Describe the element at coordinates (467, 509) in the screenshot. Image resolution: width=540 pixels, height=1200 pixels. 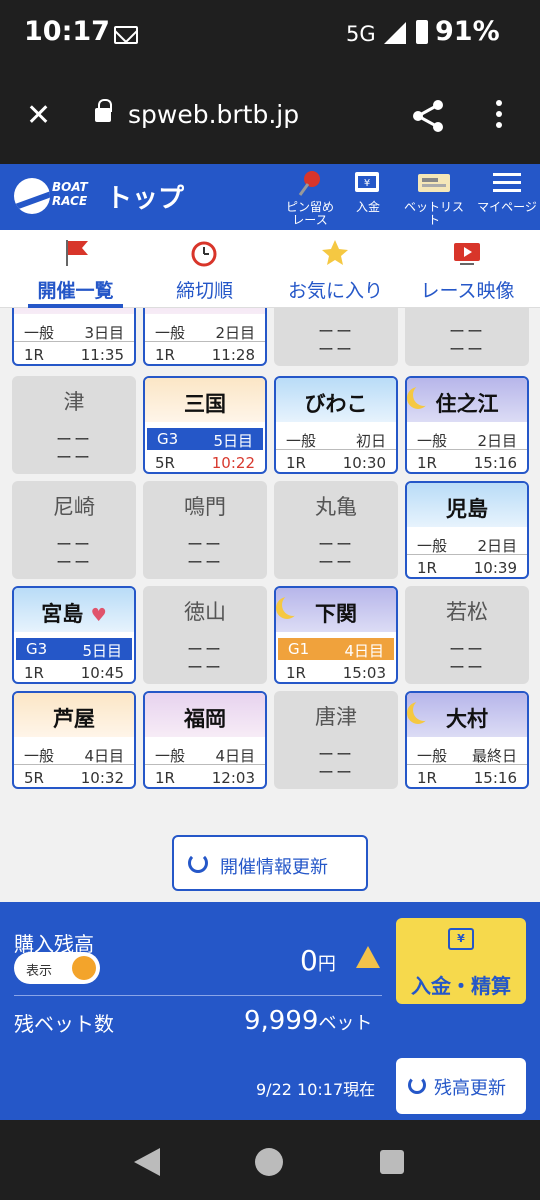
I see `venue-name: 児島` at that location.